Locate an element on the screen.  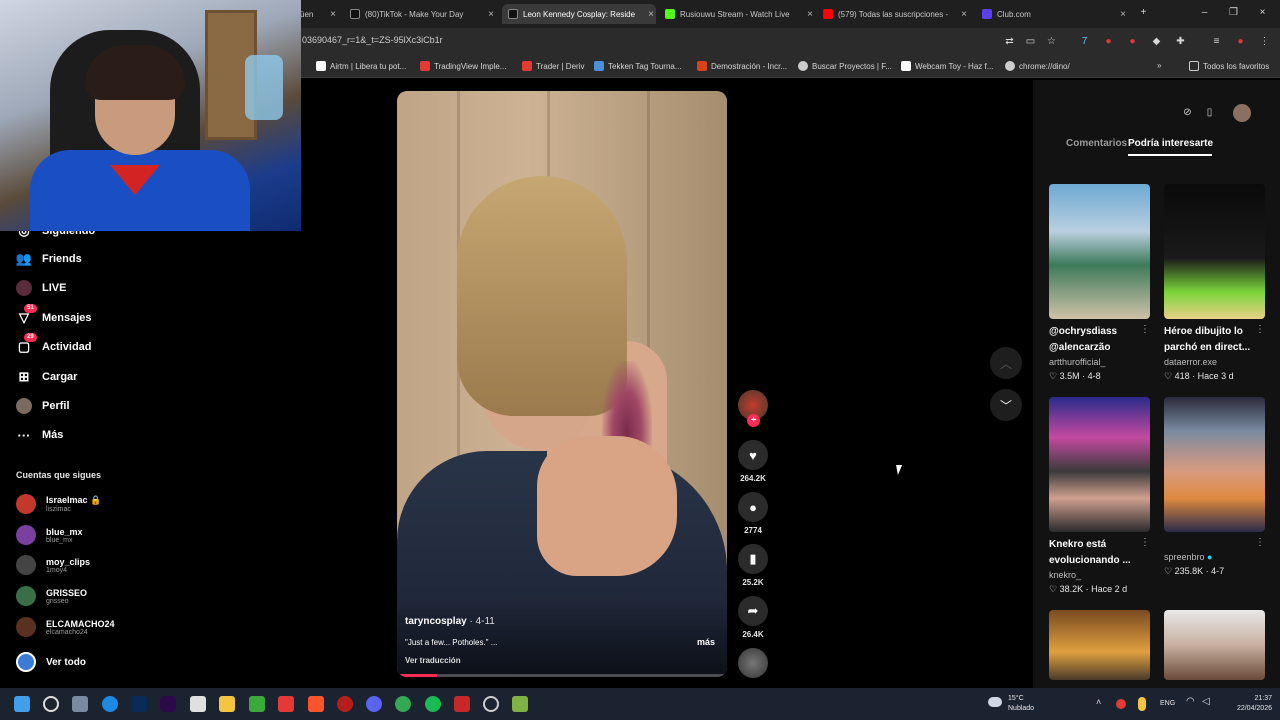
video-author-line: taryncosplay · 4-11 is located at coordinates (450, 621).